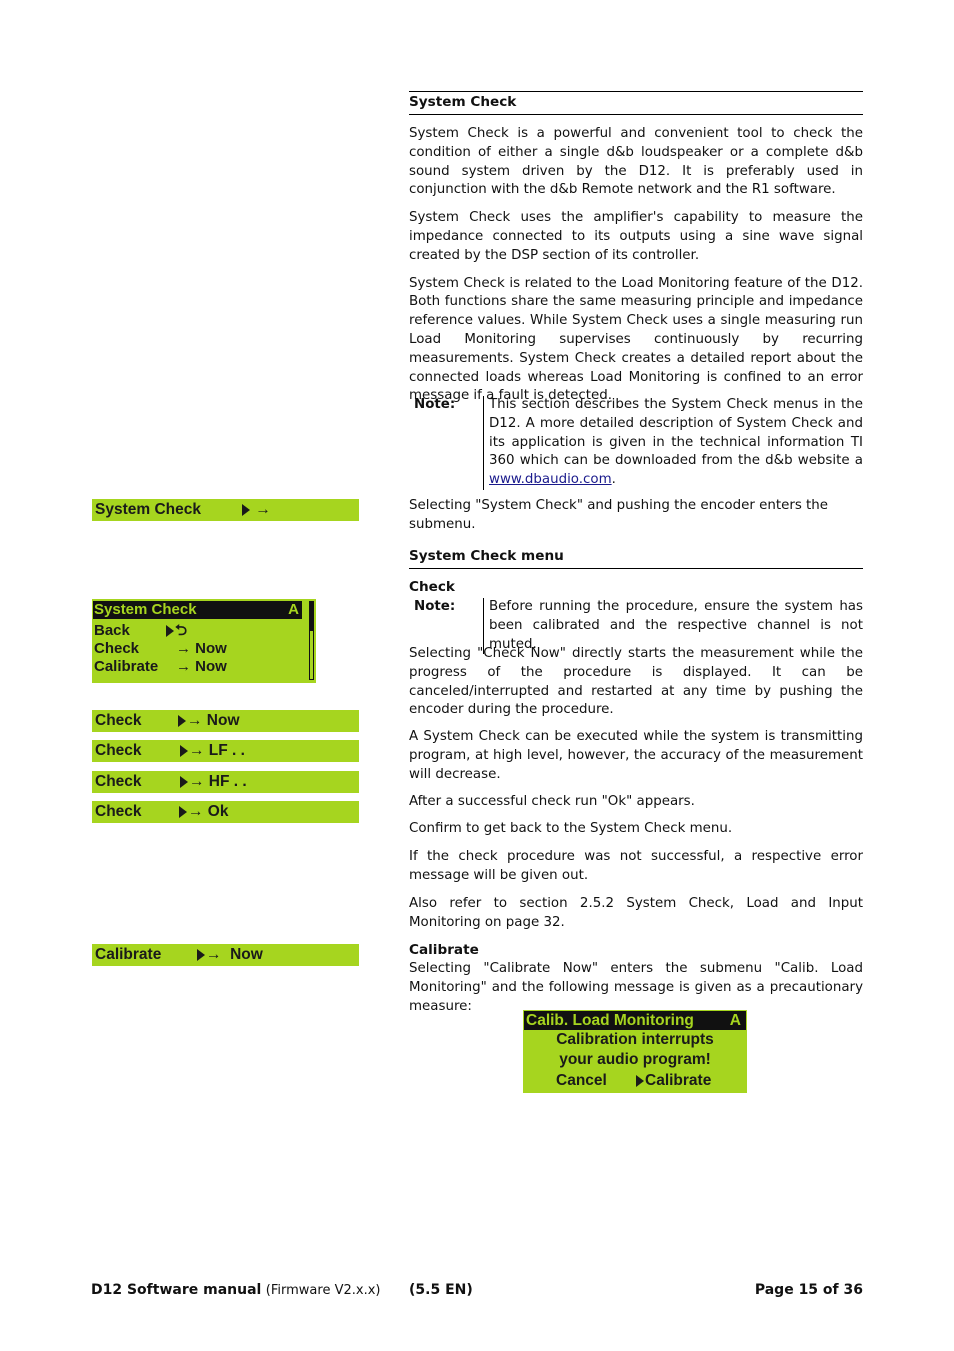 Image resolution: width=954 pixels, height=1351 pixels. Describe the element at coordinates (678, 1080) in the screenshot. I see `lcd-calibrate-label: Calibrate` at that location.